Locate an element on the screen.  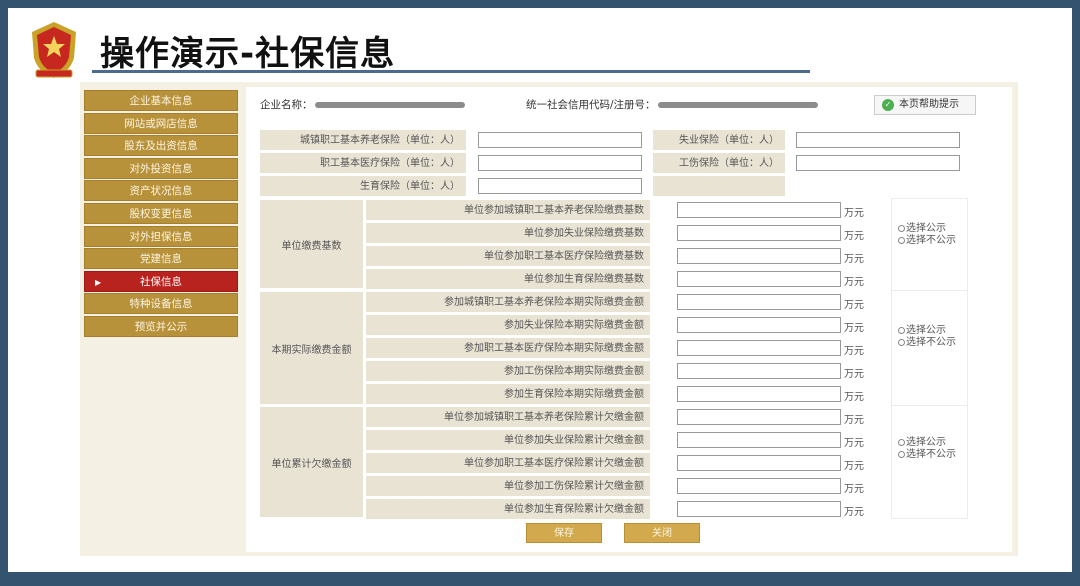
pension-count-label: 城镇职工基本养老保险（单位：人） is located at coordinates (363, 140).